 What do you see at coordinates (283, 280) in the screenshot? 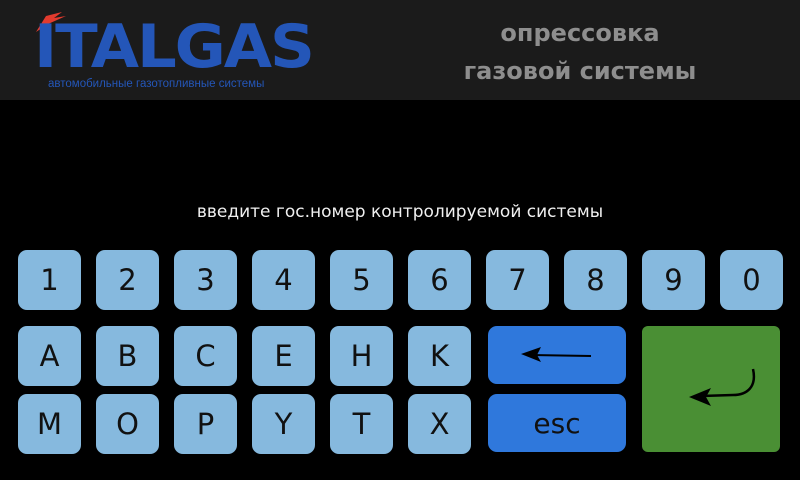
I see `key-4: 4` at bounding box center [283, 280].